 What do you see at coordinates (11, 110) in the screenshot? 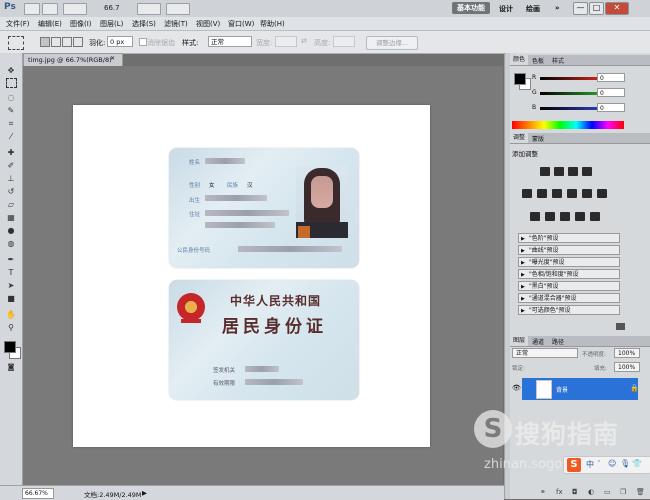
I see `quick-selection-tool-icon: ✎` at bounding box center [11, 110].